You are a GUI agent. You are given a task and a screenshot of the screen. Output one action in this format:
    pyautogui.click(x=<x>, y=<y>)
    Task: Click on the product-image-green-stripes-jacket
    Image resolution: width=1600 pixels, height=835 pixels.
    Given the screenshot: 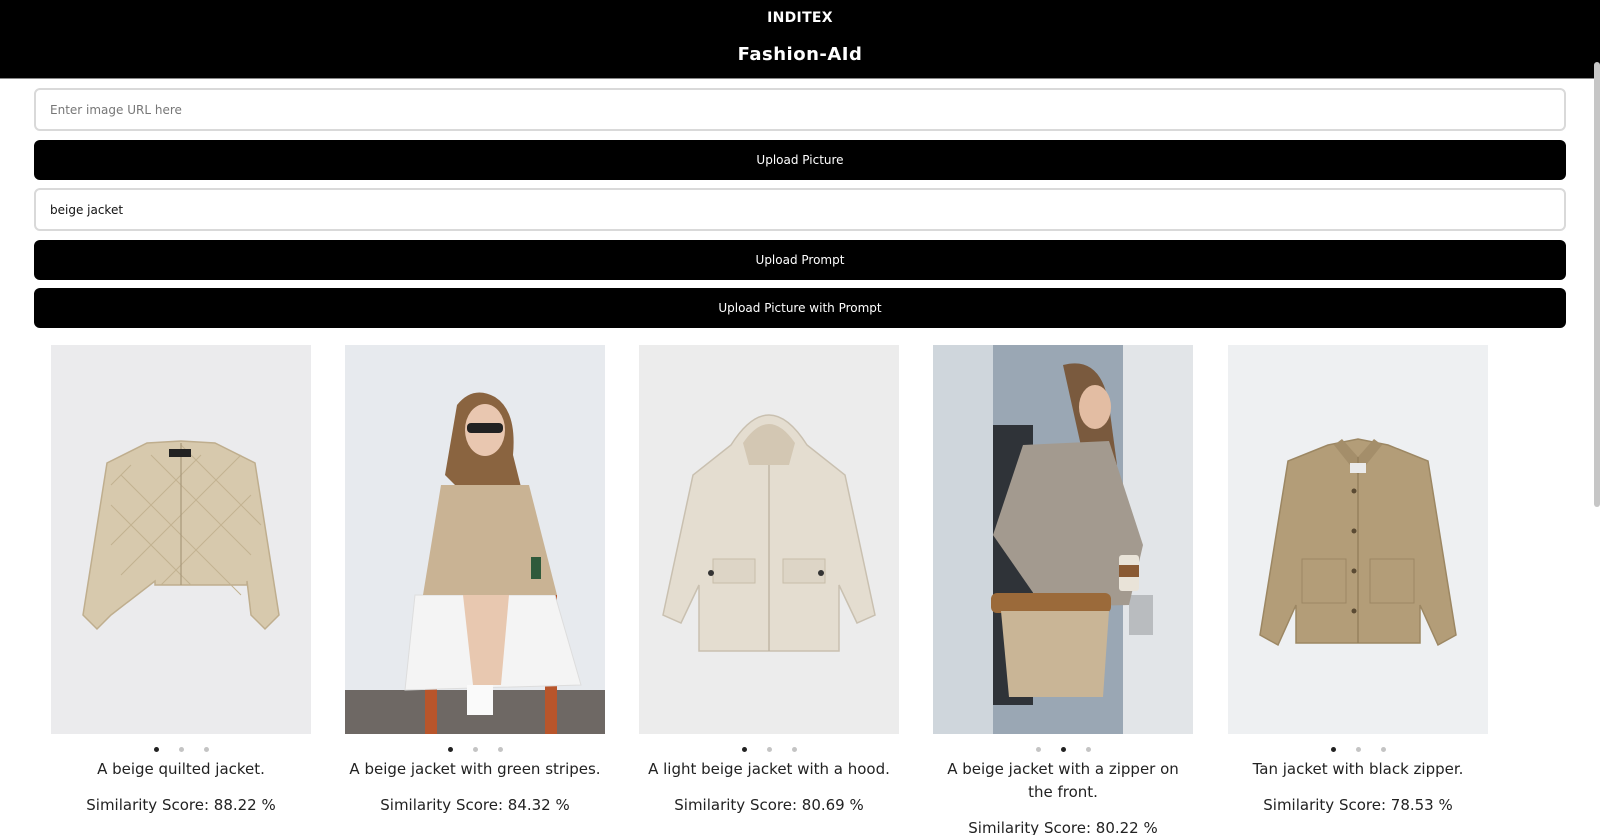 What is the action you would take?
    pyautogui.click(x=475, y=539)
    